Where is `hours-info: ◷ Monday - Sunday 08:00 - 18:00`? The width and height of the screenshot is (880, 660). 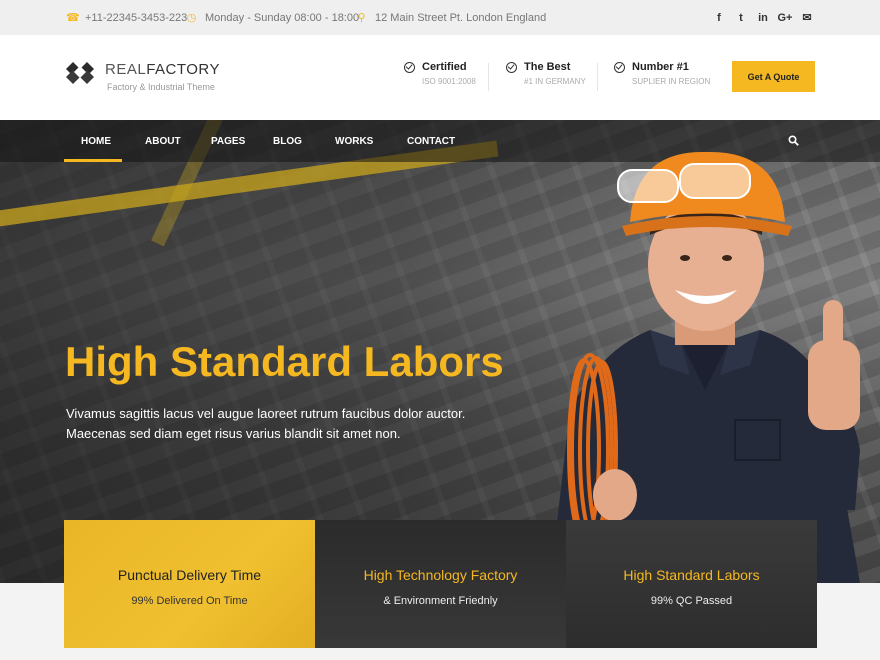
hours-info: ◷ Monday - Sunday 08:00 - 18:00 is located at coordinates (272, 17).